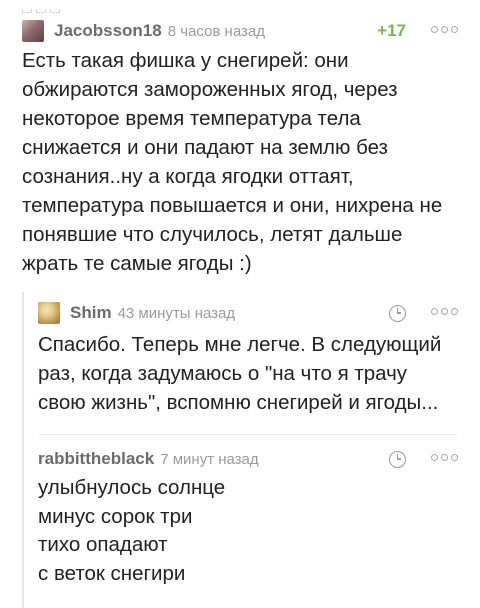  I want to click on comment-time: 8 часов назад, so click(216, 31).